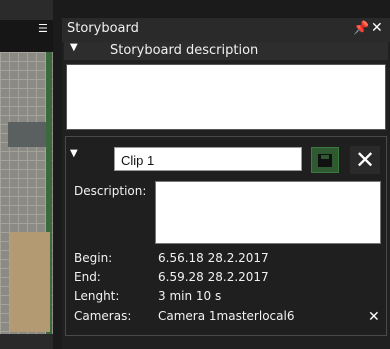 The height and width of the screenshot is (349, 390). What do you see at coordinates (377, 28) in the screenshot?
I see `close-icon: ✕` at bounding box center [377, 28].